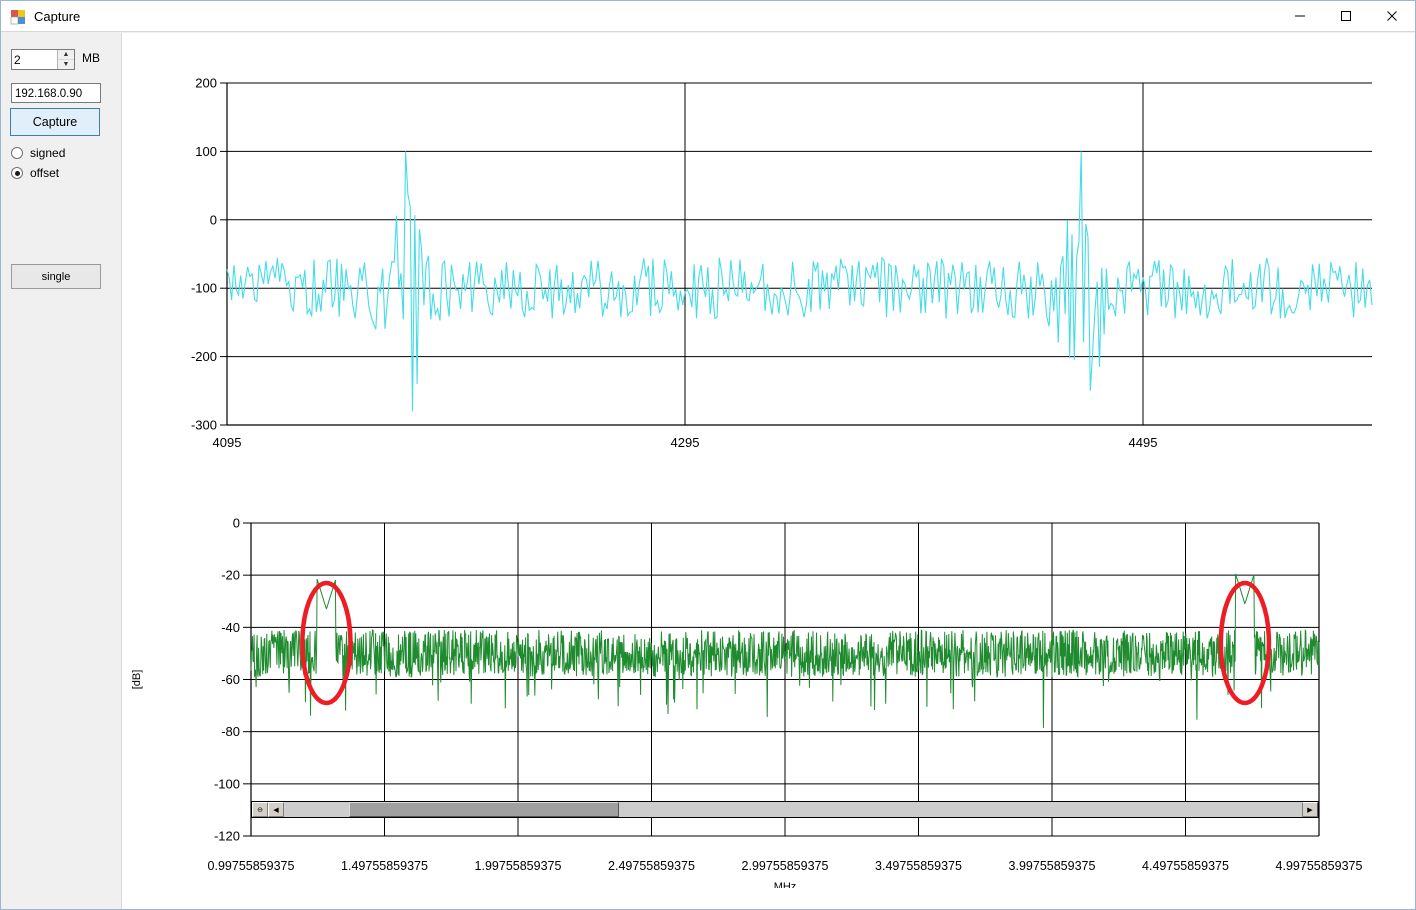  What do you see at coordinates (66, 55) in the screenshot?
I see `spin-up-icon: ▲` at bounding box center [66, 55].